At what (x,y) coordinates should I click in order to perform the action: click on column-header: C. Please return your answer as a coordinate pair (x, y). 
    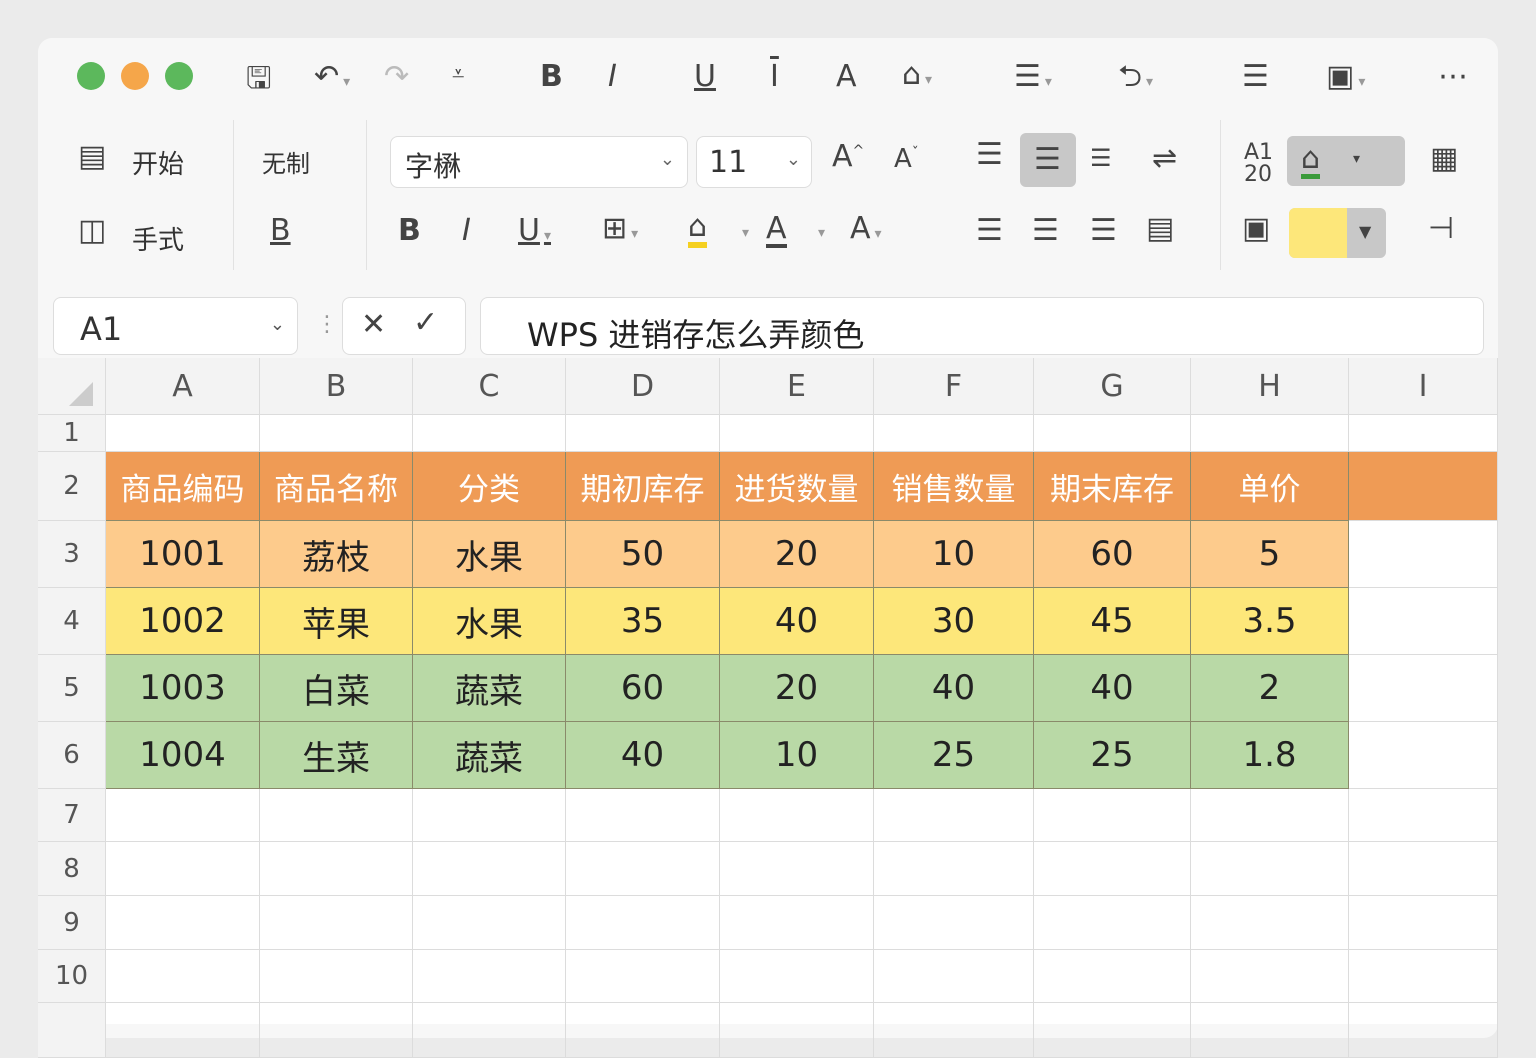
    Looking at the image, I should click on (489, 386).